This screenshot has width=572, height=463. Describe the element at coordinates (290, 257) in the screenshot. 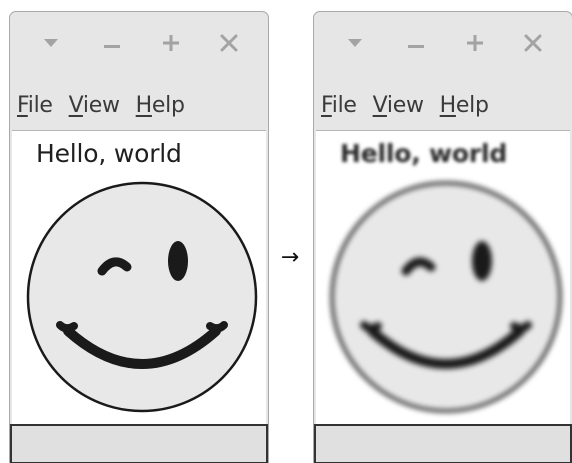

I see `transform-arrow: →` at that location.